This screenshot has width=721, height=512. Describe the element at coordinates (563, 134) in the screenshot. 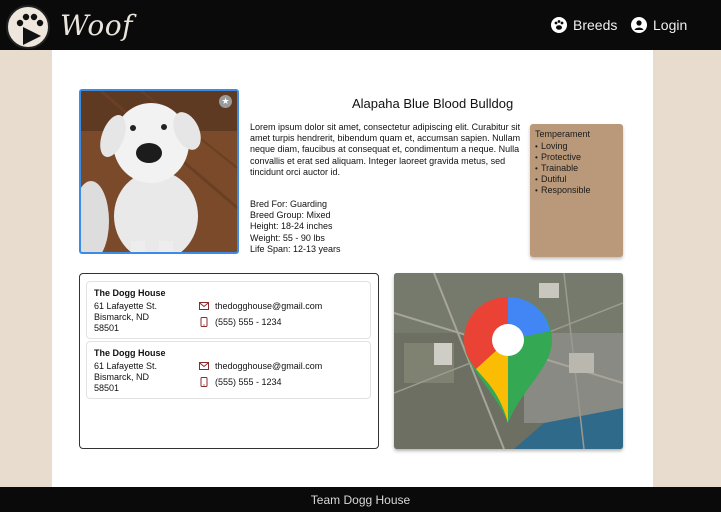

I see `temperament-title: Temperament` at that location.